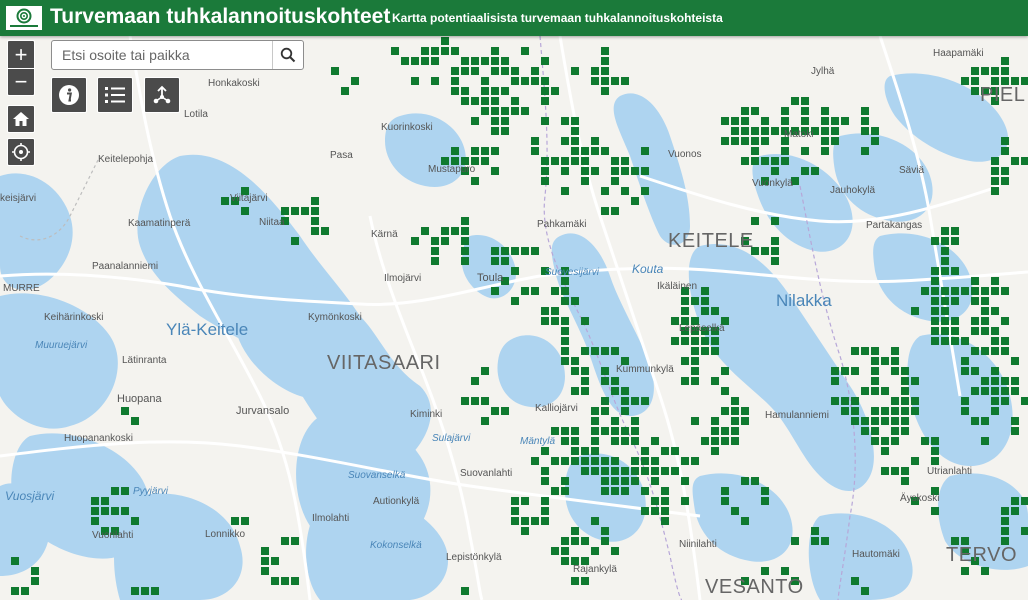 The image size is (1028, 600). What do you see at coordinates (21, 82) in the screenshot?
I see `zoom-out-button: −` at bounding box center [21, 82].